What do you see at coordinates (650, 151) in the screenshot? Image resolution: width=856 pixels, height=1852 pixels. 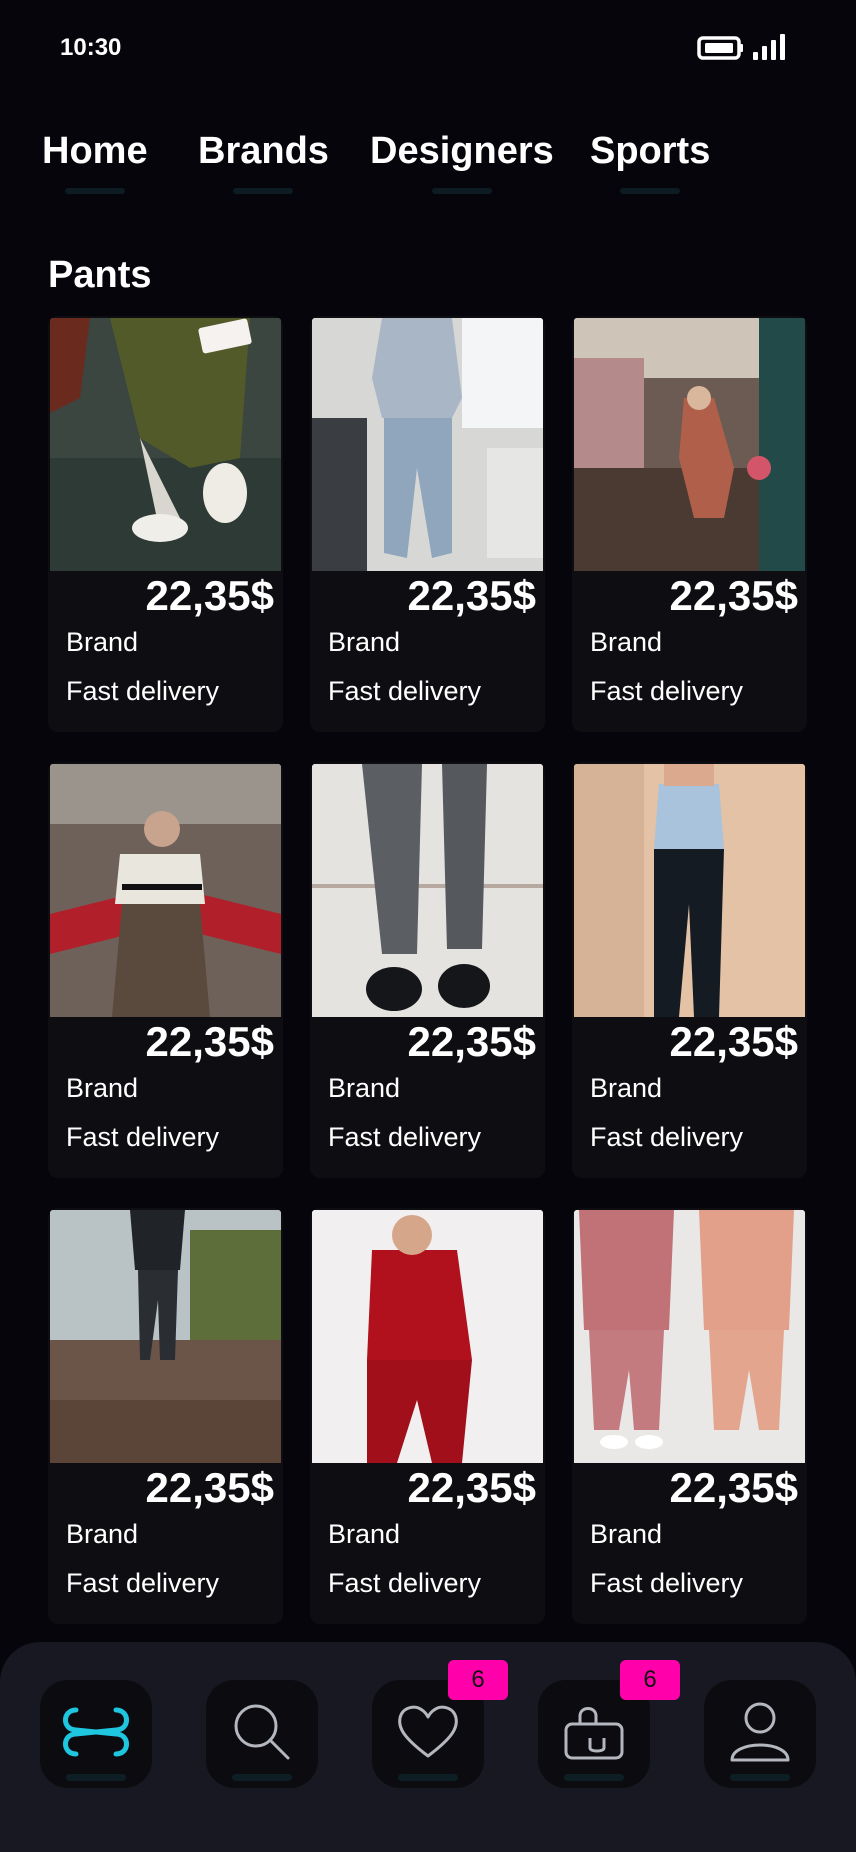 I see `tab-label: Sports` at bounding box center [650, 151].